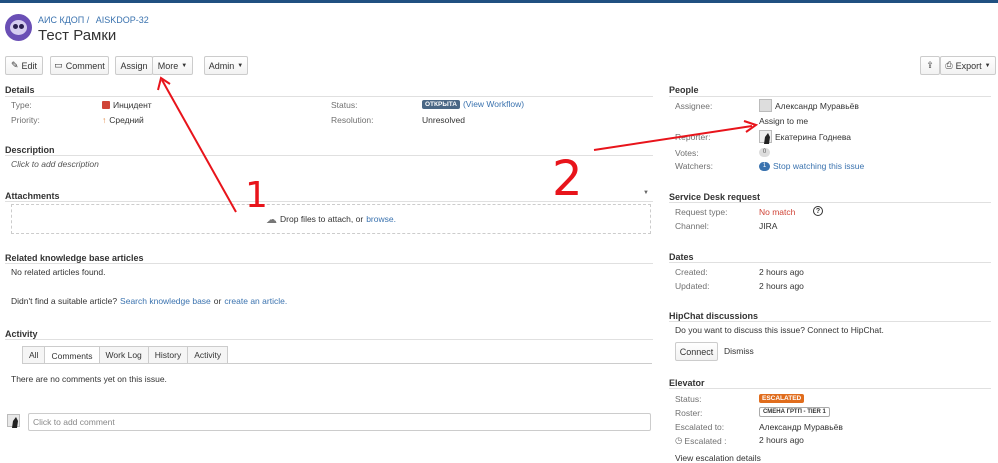  I want to click on watchers-value: 1 Stop watching this issue, so click(811, 166).